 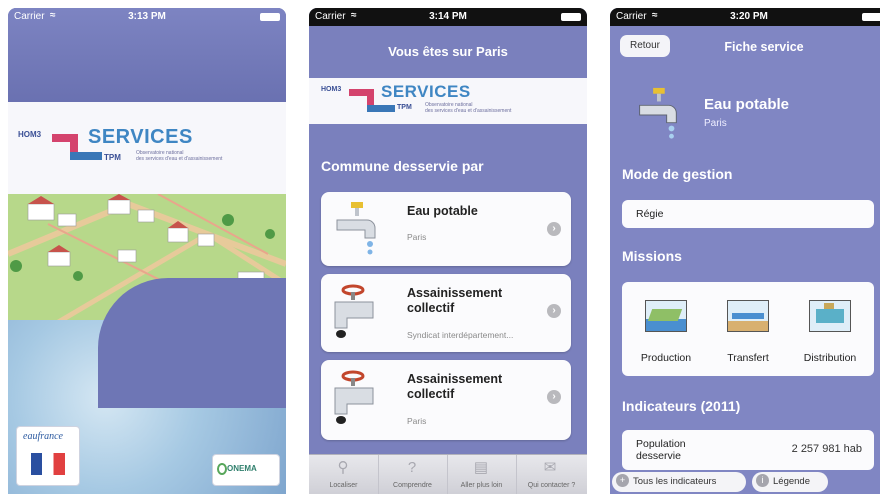 I want to click on missions-panel: Production Transfert Distribution, so click(x=748, y=329).